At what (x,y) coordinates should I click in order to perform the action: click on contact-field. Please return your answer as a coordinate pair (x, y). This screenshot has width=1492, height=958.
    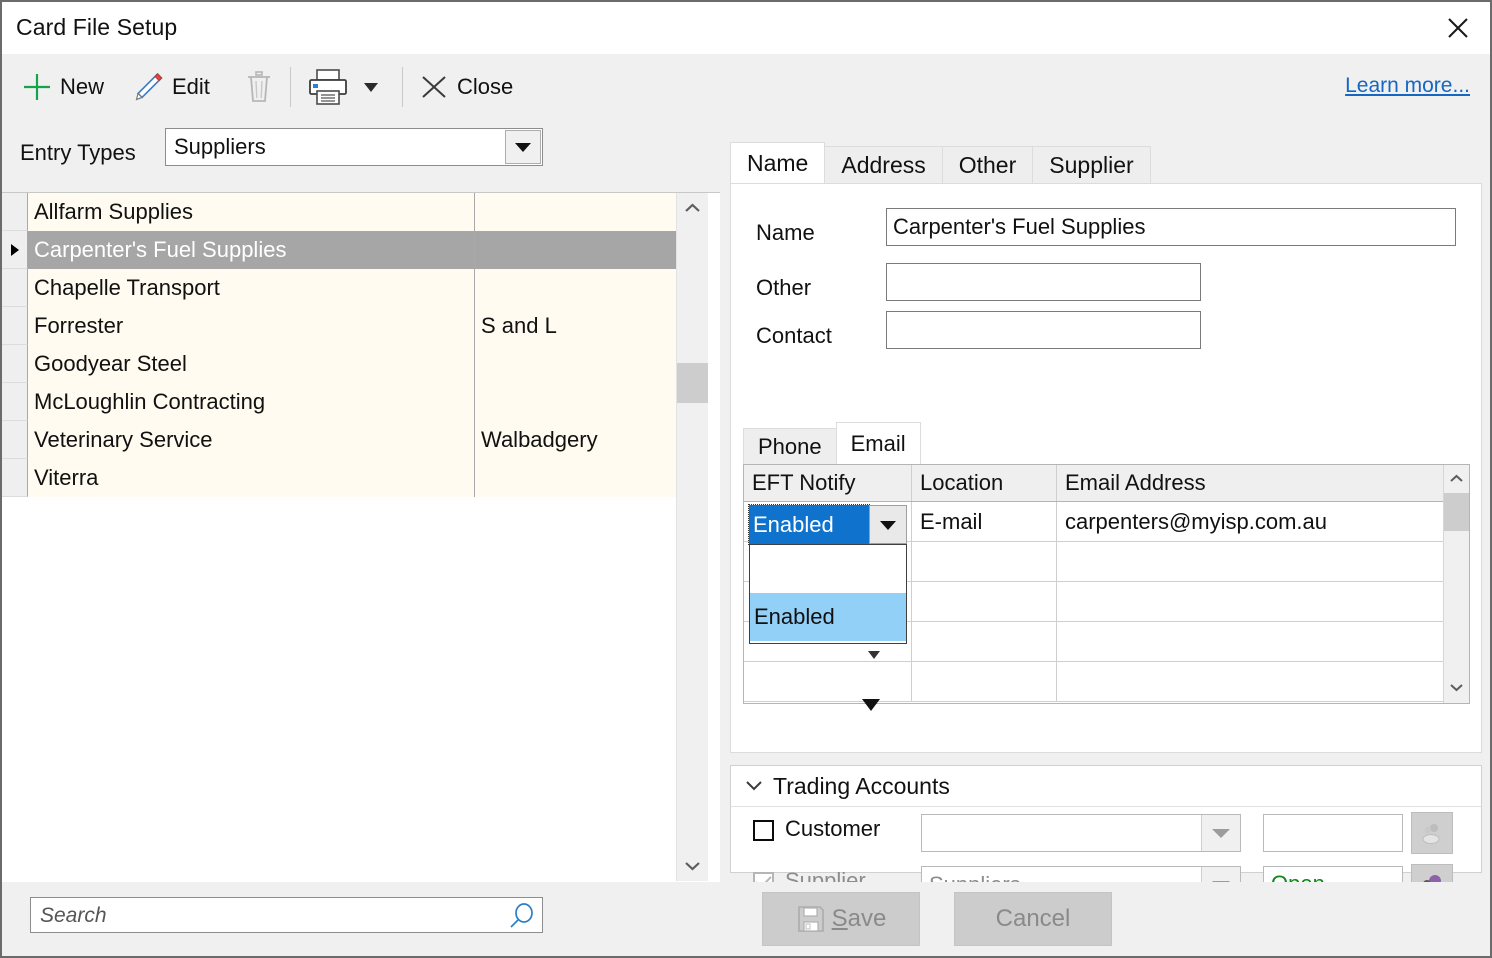
    Looking at the image, I should click on (1043, 330).